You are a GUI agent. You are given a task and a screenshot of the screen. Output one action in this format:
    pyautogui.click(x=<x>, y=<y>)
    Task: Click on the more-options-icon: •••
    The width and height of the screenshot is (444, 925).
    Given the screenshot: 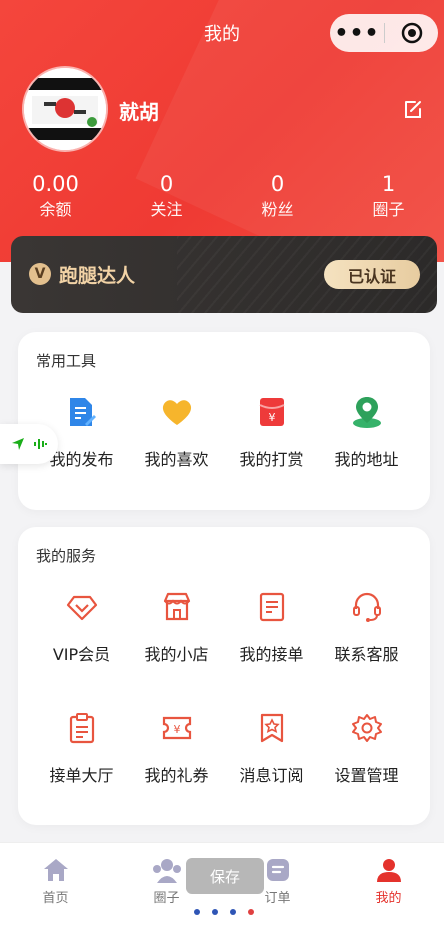 What is the action you would take?
    pyautogui.click(x=357, y=33)
    